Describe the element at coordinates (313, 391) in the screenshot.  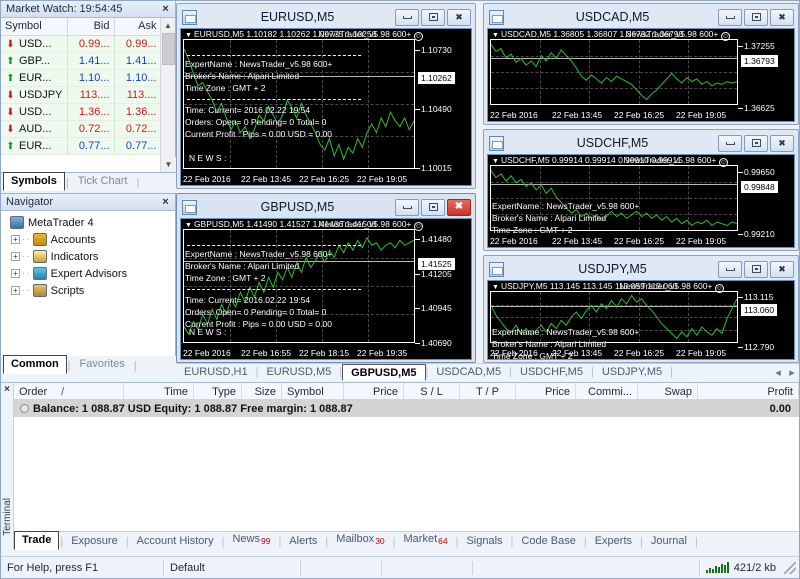
I see `terminal-column-symbol: Symbol` at that location.